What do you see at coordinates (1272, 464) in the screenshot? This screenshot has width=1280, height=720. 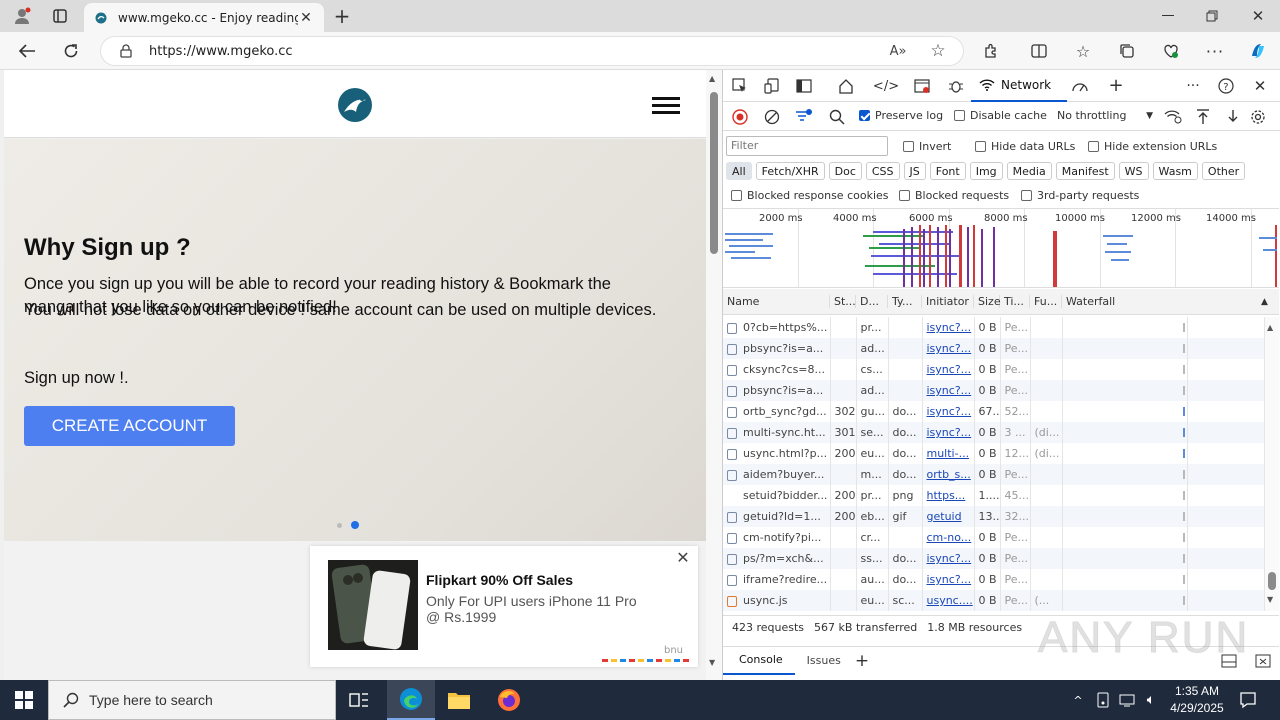 I see `table-scrollbar: ▲ ▼` at bounding box center [1272, 464].